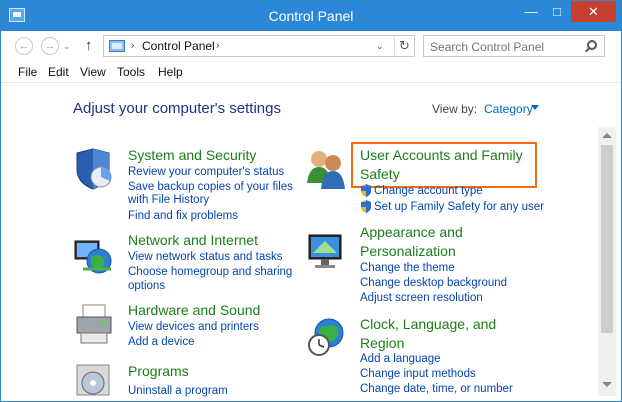 This screenshot has width=622, height=402. I want to click on category-network-and-internet: Network and Internet, so click(193, 240).